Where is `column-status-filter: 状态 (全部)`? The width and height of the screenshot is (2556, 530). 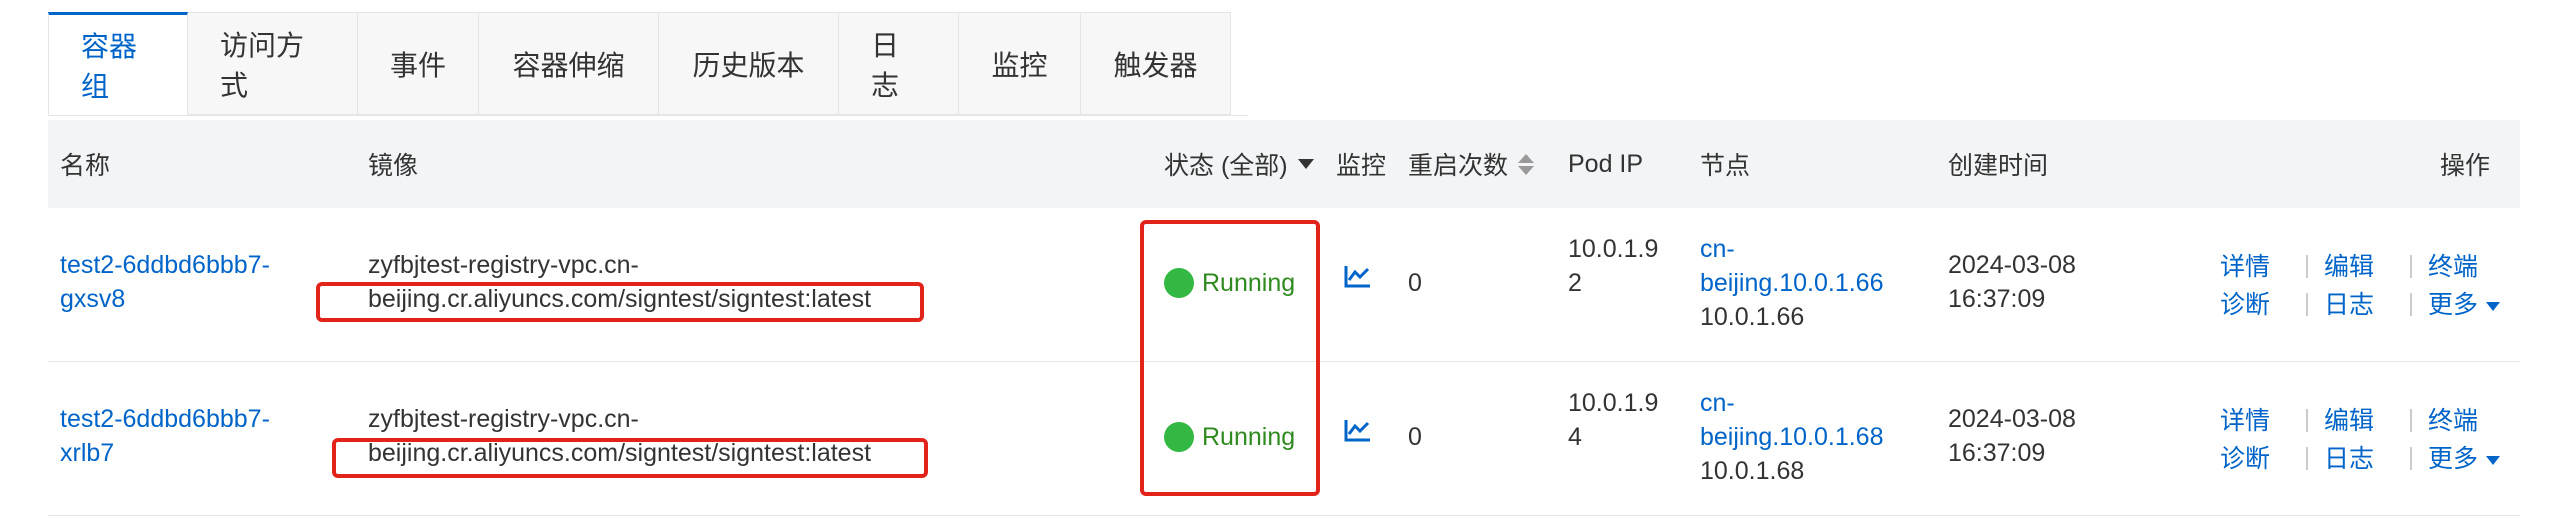 column-status-filter: 状态 (全部) is located at coordinates (1239, 164).